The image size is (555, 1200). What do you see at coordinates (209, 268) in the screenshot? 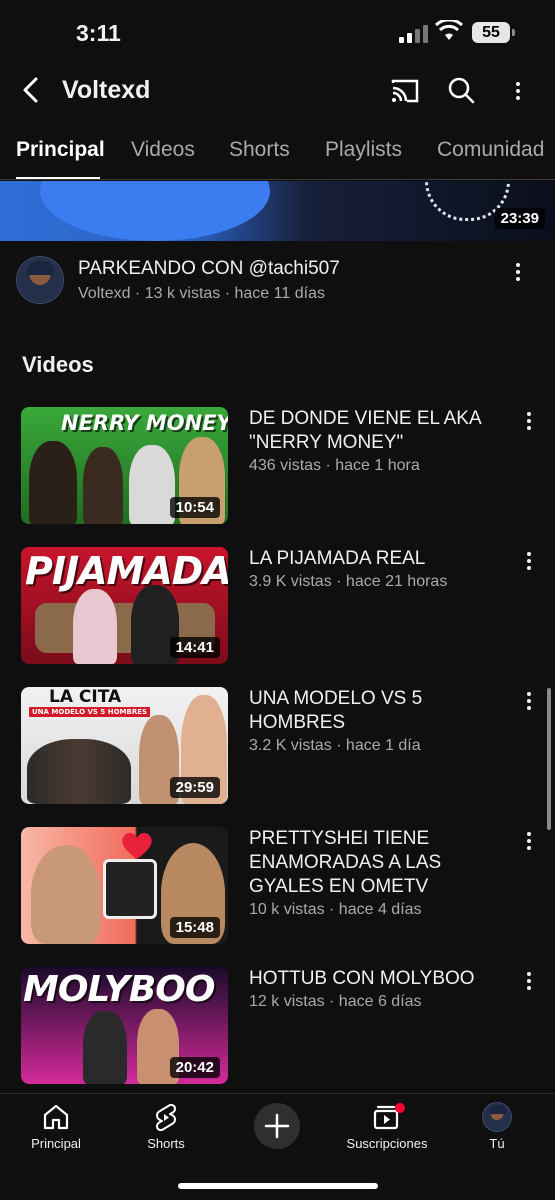
I see `video-title: PARKEANDO CON @tachi507` at bounding box center [209, 268].